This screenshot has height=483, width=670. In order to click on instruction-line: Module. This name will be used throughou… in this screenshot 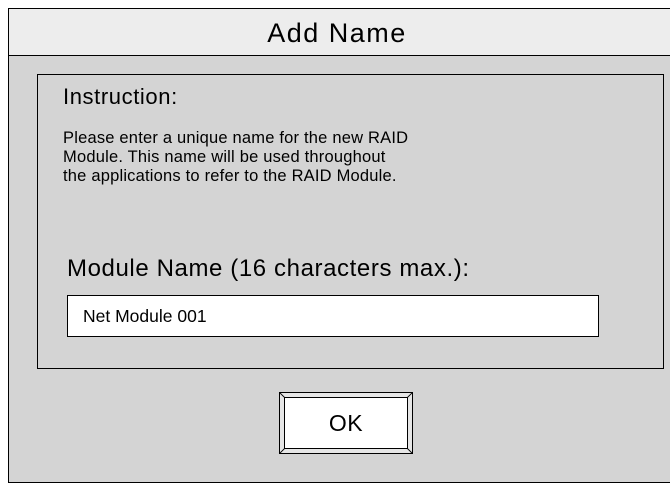, I will do `click(224, 157)`.